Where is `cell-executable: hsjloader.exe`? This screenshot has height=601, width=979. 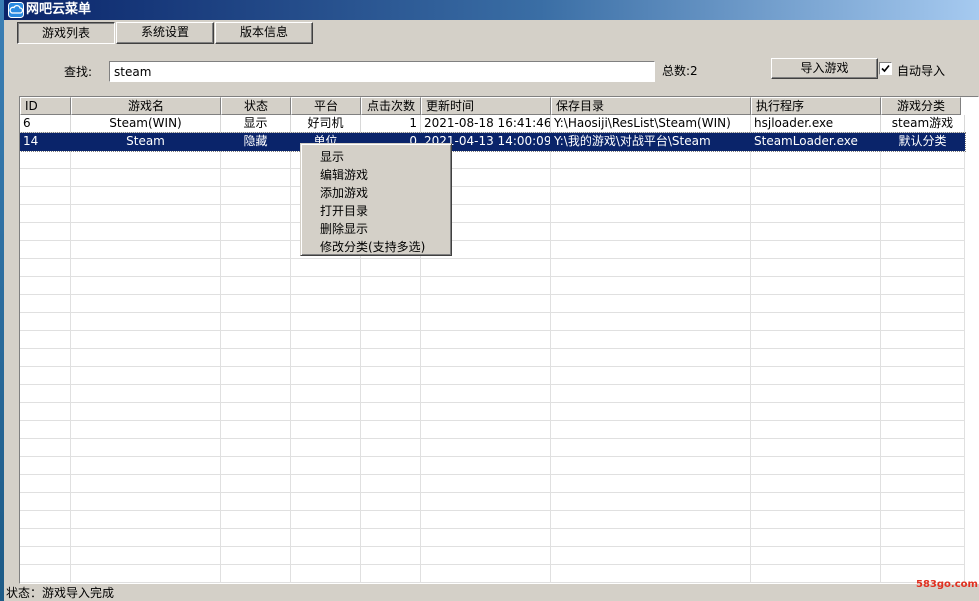
cell-executable: hsjloader.exe is located at coordinates (816, 124).